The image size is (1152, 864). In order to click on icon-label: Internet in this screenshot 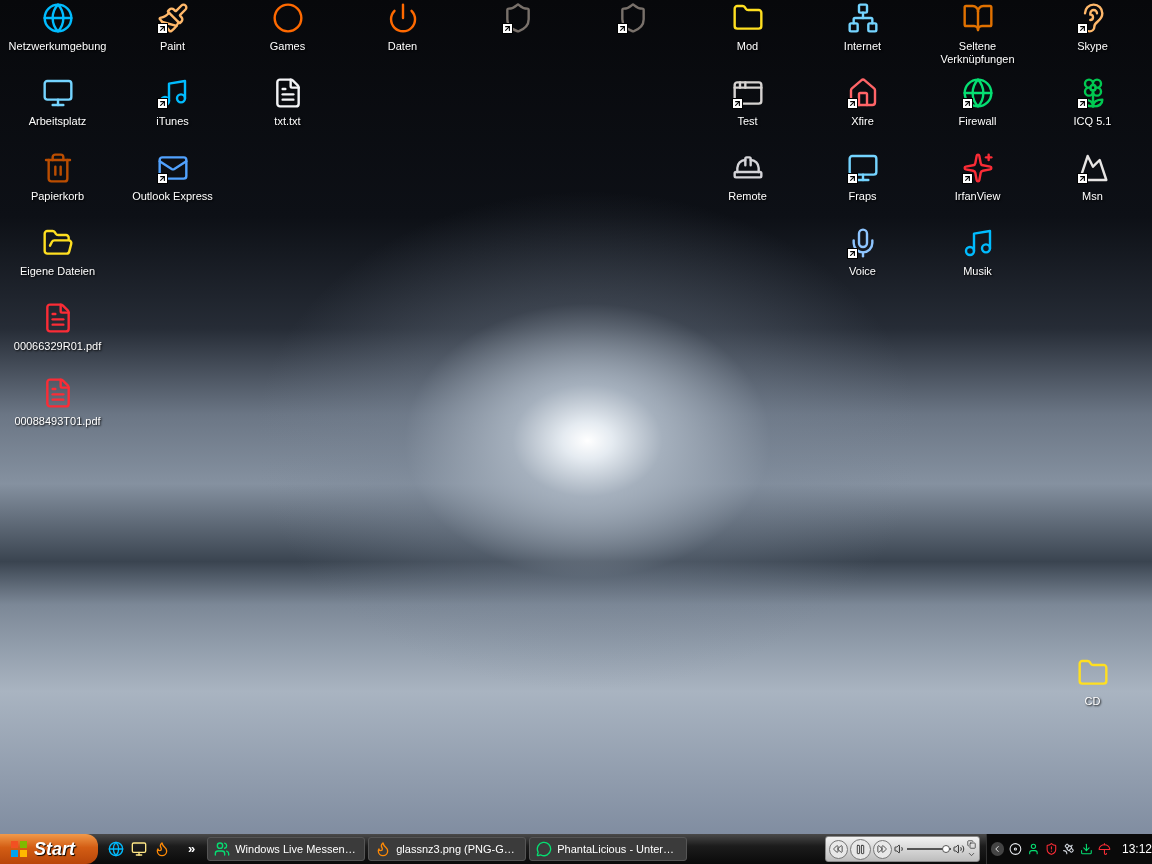, I will do `click(862, 46)`.